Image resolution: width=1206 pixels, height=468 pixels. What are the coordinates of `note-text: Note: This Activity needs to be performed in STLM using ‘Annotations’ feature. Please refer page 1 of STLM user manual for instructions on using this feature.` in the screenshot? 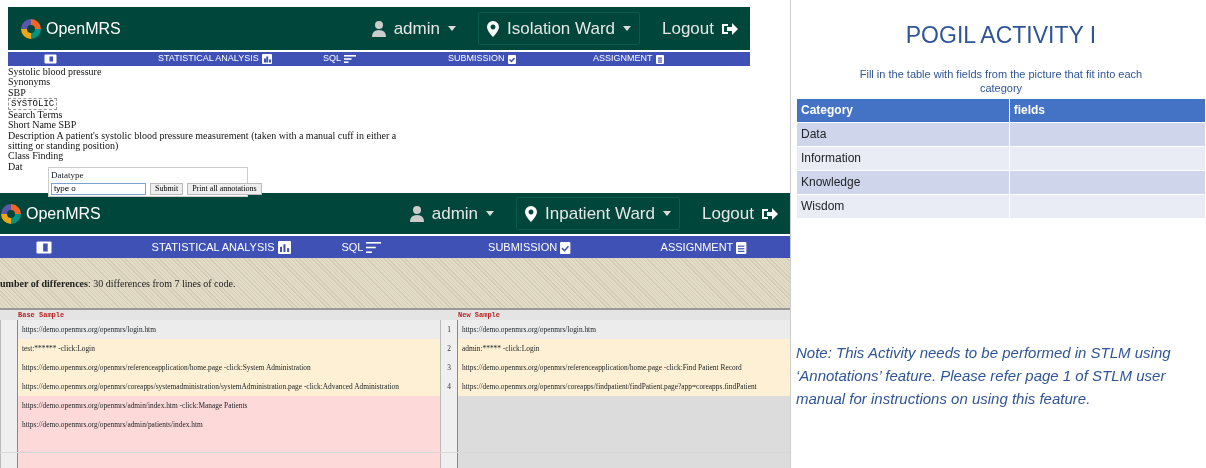 It's located at (984, 375).